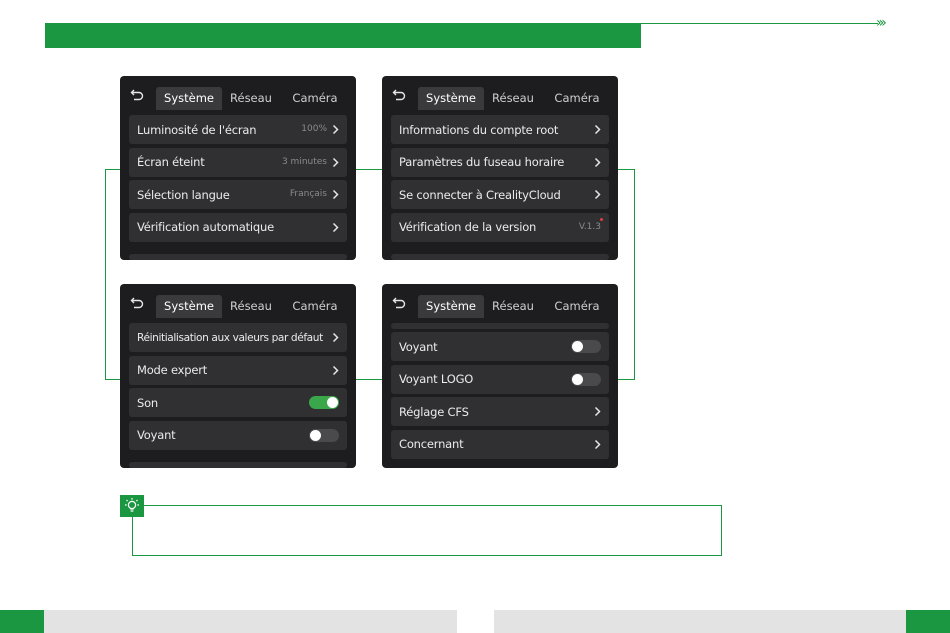 This screenshot has height=633, width=950. I want to click on row-value: Français, so click(308, 194).